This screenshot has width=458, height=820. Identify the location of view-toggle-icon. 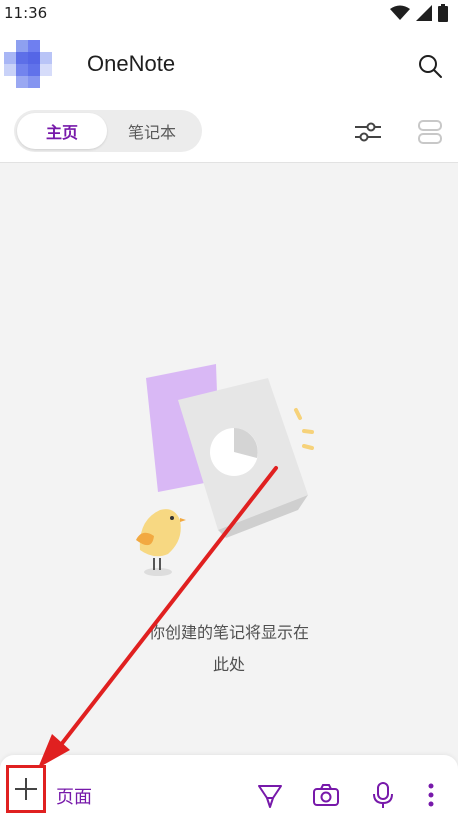
(430, 132).